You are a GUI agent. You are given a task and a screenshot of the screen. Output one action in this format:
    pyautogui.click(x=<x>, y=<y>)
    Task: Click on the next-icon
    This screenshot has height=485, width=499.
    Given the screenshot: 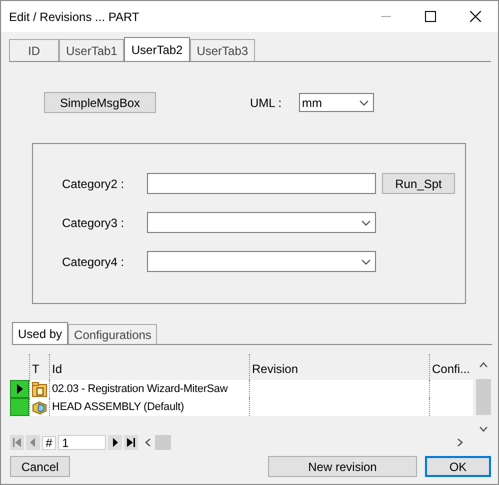 What is the action you would take?
    pyautogui.click(x=115, y=442)
    